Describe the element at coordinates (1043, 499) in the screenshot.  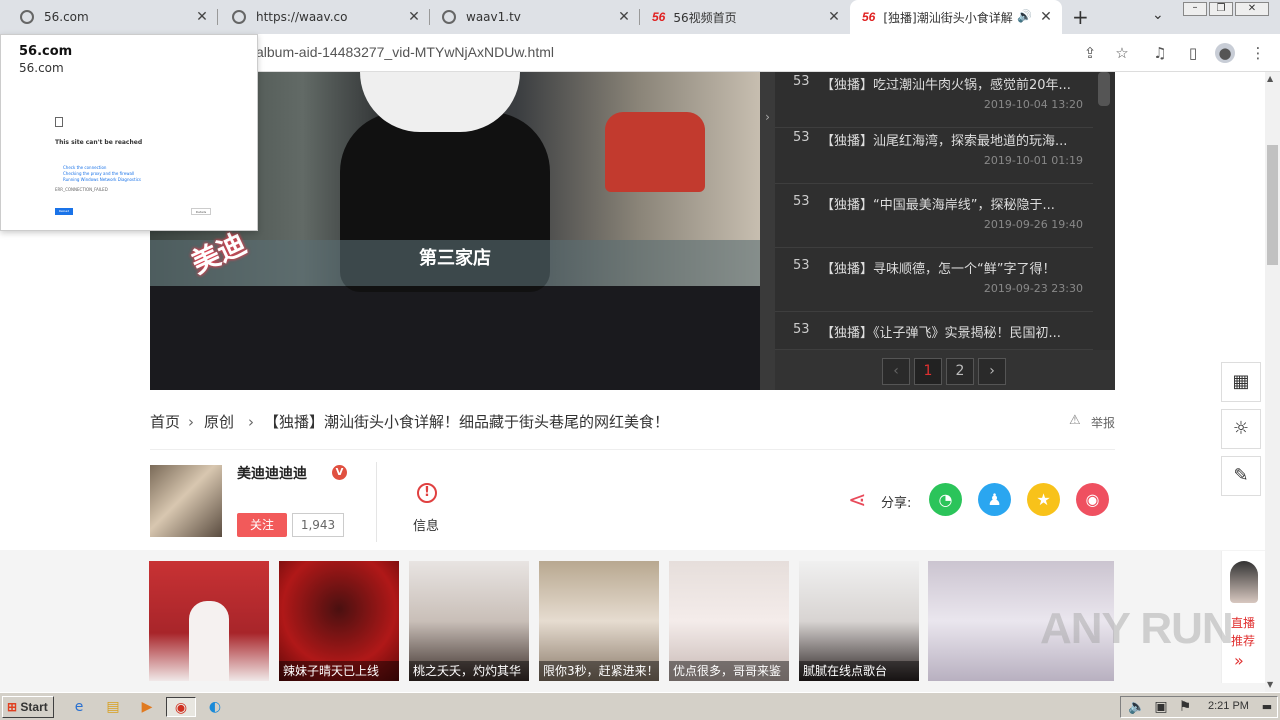
I see `qzone-share-icon: ★` at that location.